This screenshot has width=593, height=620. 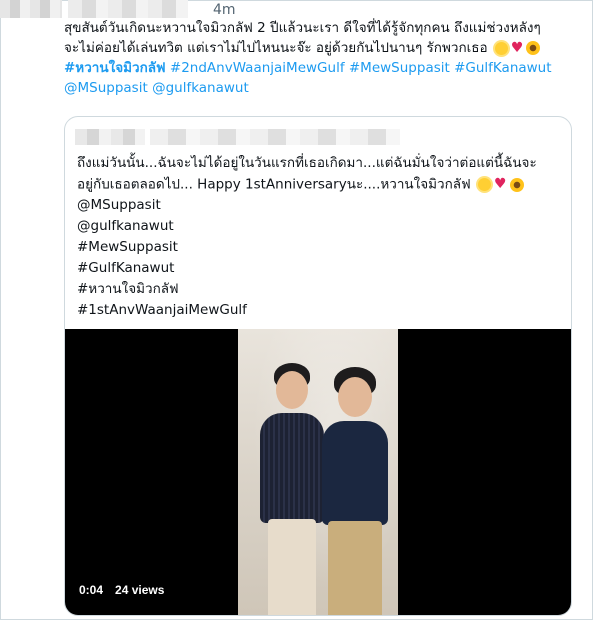 What do you see at coordinates (292, 567) in the screenshot?
I see `person-left-pants` at bounding box center [292, 567].